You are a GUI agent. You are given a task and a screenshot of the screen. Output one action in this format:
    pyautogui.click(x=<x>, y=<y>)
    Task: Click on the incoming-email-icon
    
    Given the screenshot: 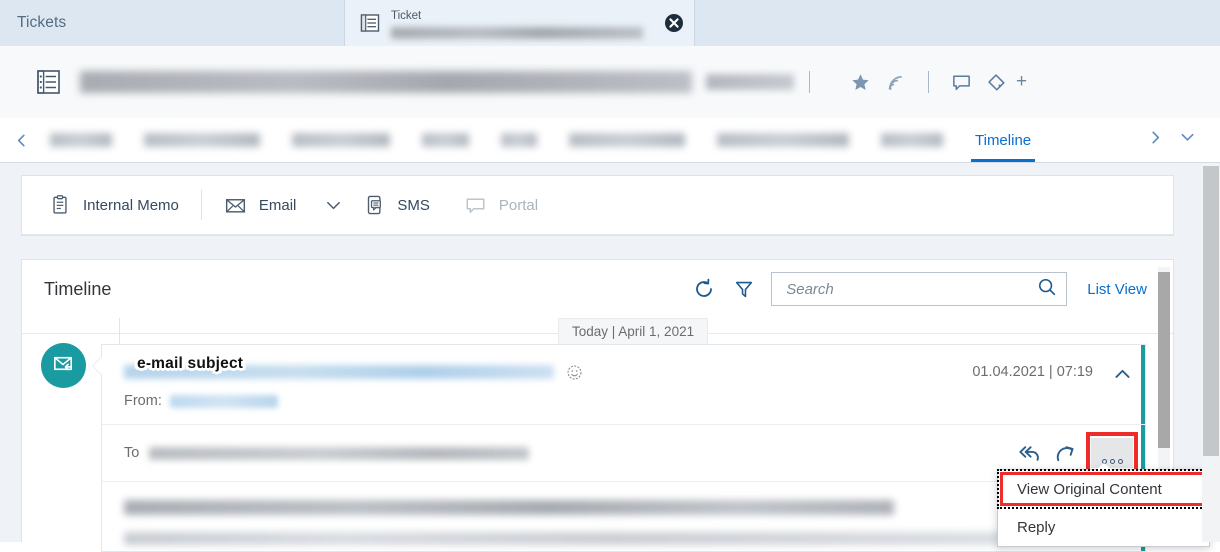 What is the action you would take?
    pyautogui.click(x=63, y=366)
    